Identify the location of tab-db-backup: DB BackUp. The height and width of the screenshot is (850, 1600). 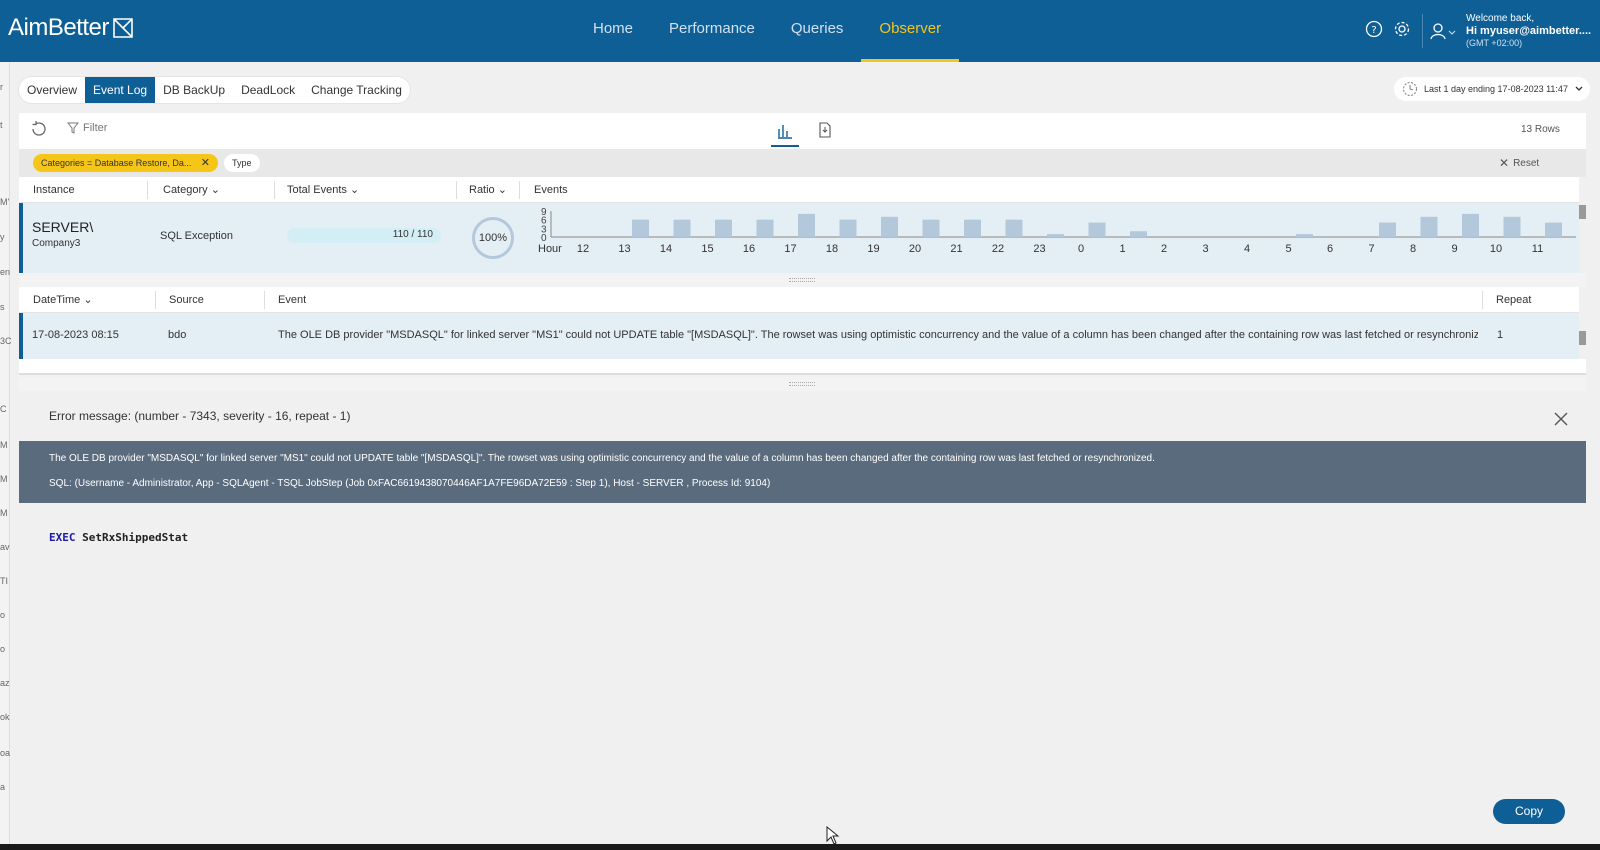
(194, 90).